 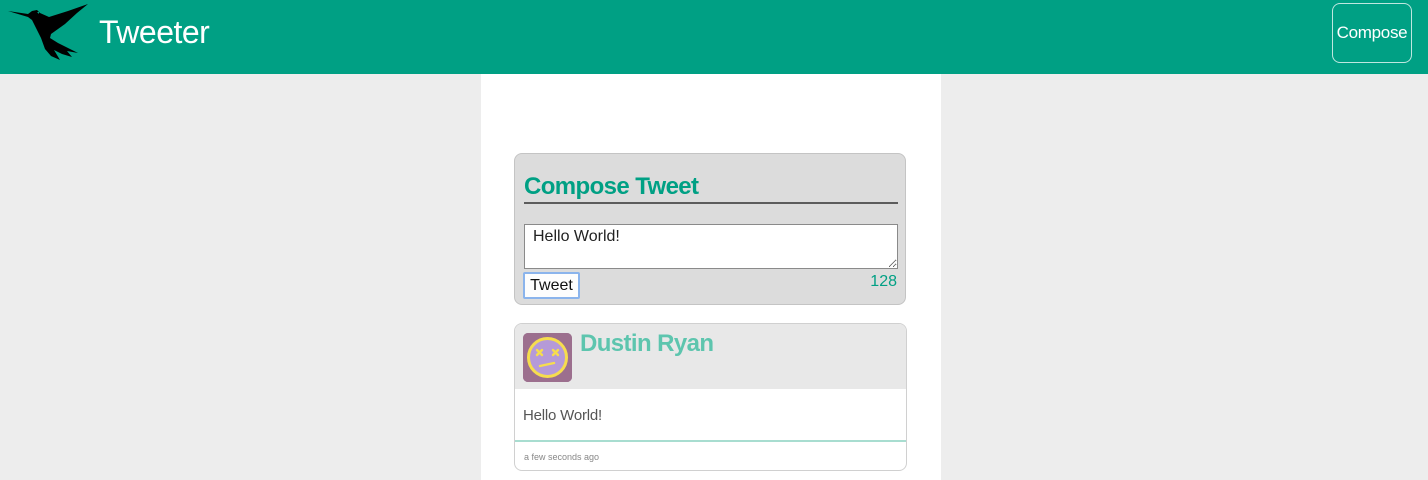 I want to click on tweet-header: Dustin Ryan, so click(x=710, y=356).